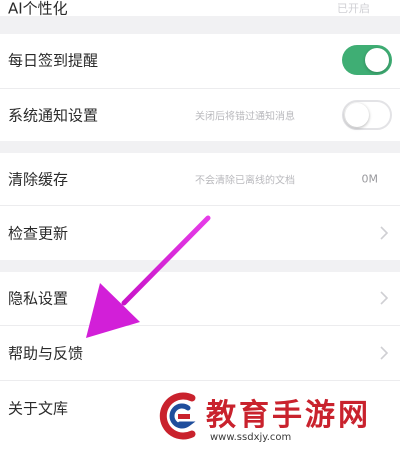 This screenshot has width=400, height=454. What do you see at coordinates (288, 415) in the screenshot?
I see `watermark-title: 教育手游网` at bounding box center [288, 415].